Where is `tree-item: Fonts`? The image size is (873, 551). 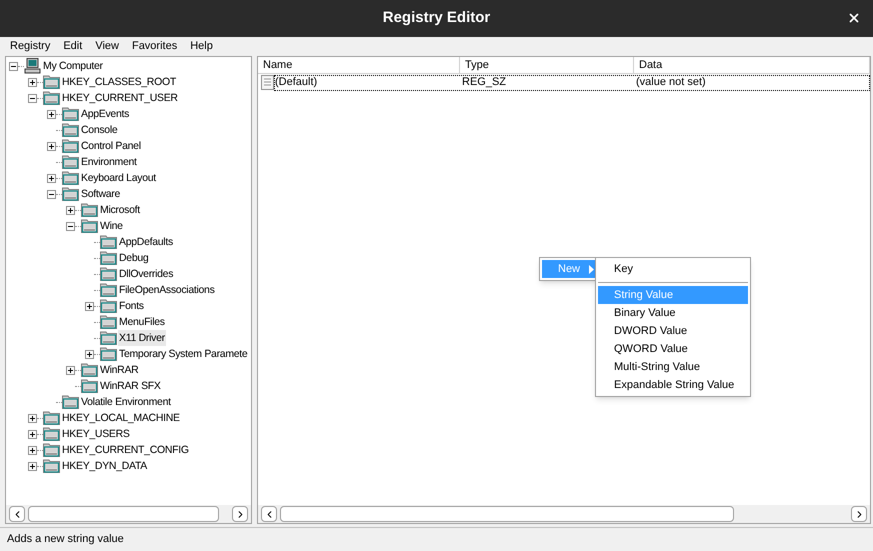
tree-item: Fonts is located at coordinates (131, 306).